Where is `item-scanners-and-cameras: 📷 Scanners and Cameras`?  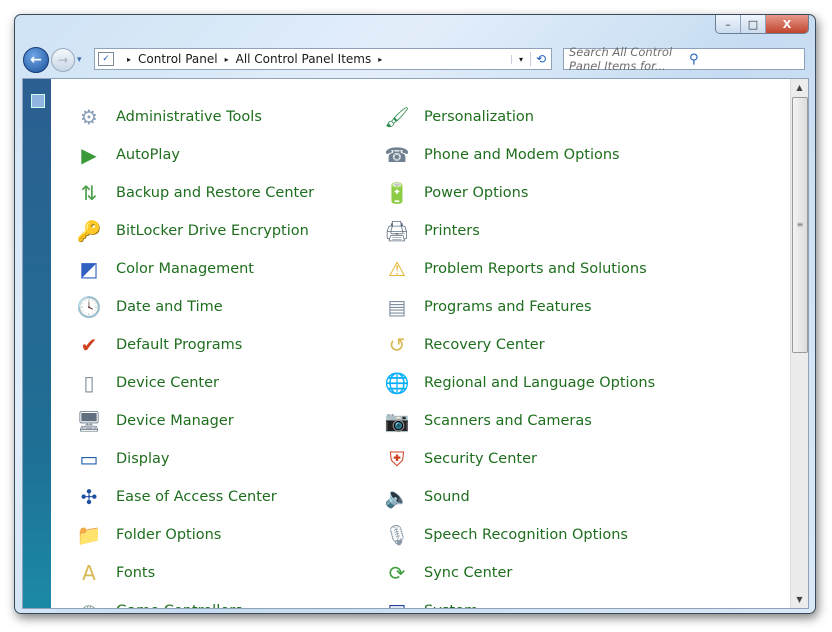
item-scanners-and-cameras: 📷 Scanners and Cameras is located at coordinates (486, 421).